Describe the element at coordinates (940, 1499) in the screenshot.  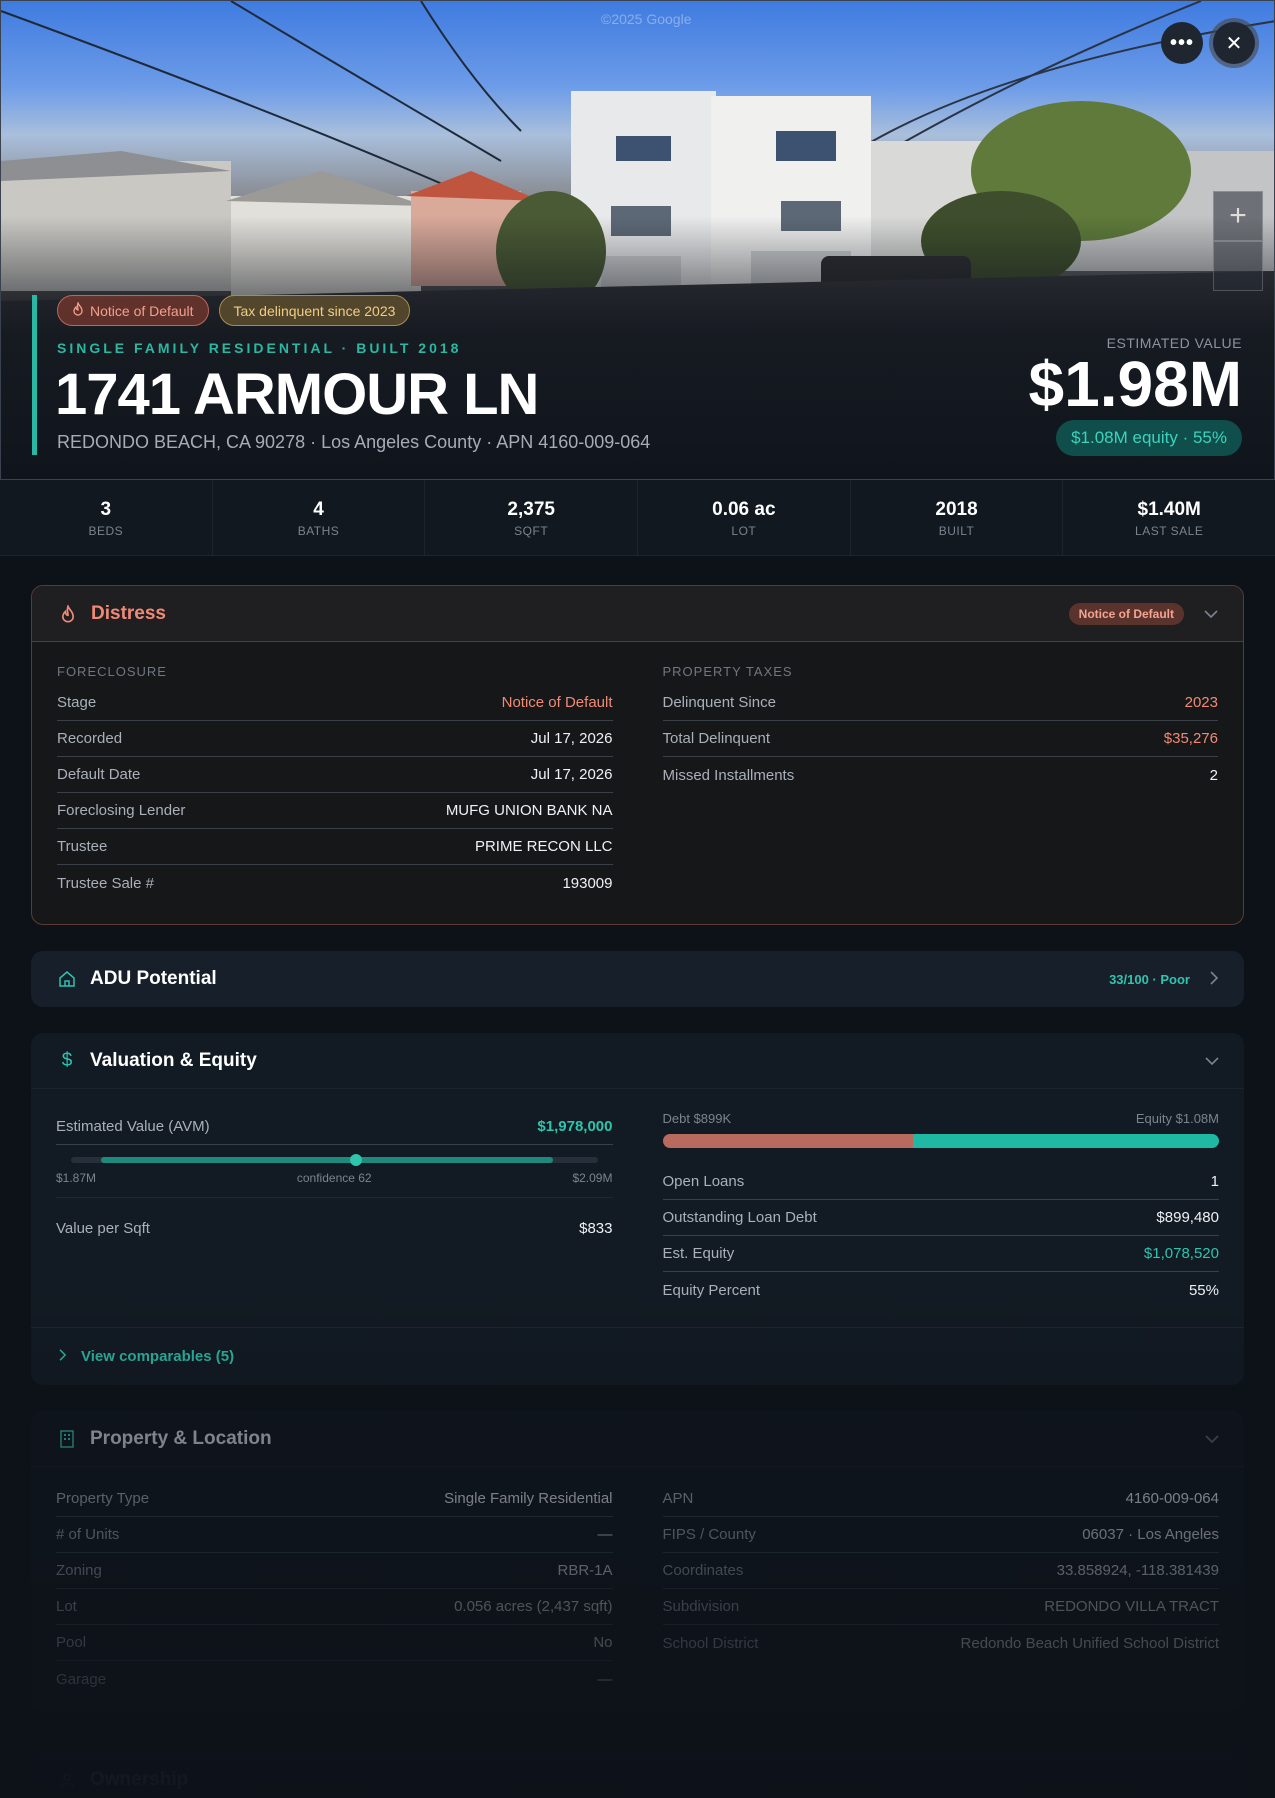
I see `detail-row: APN 4160-009-064` at that location.